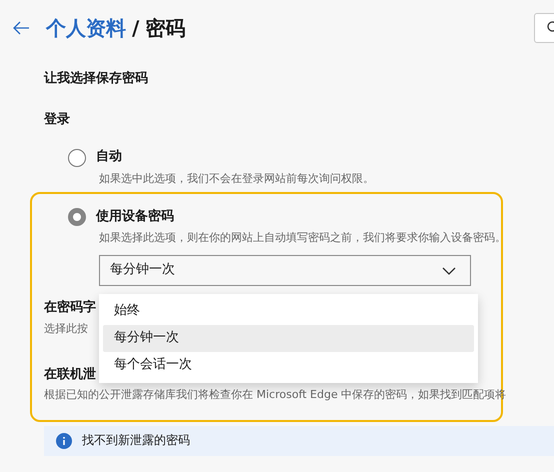 The height and width of the screenshot is (472, 554). What do you see at coordinates (288, 365) in the screenshot?
I see `menu-item: 每个会话一次` at bounding box center [288, 365].